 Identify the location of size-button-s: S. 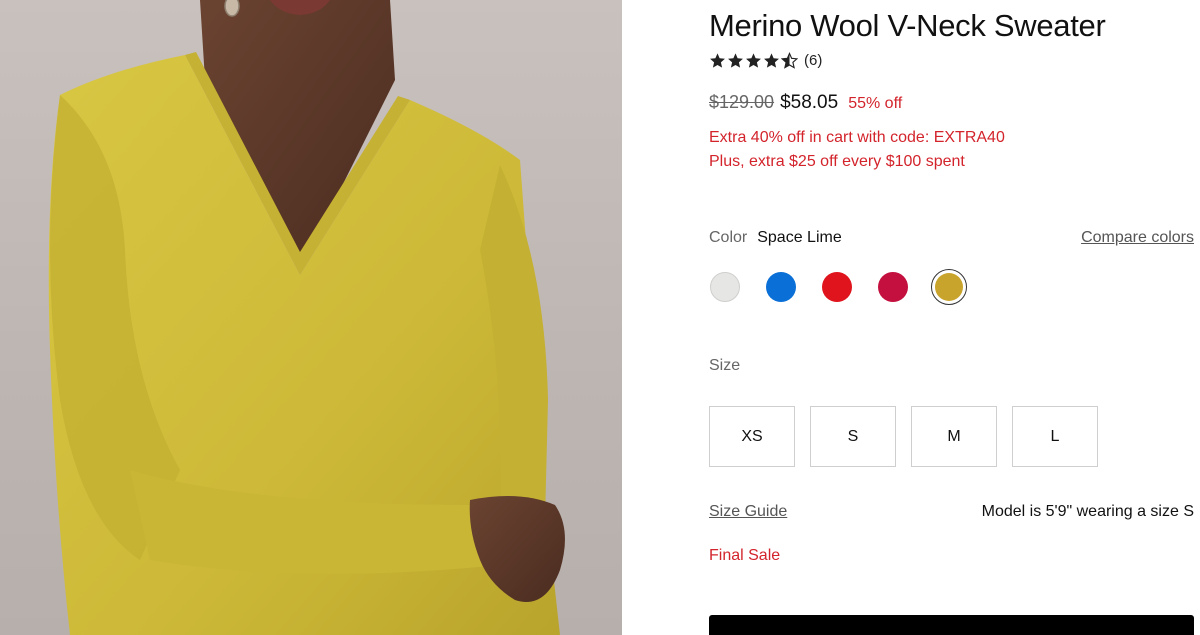
(853, 436).